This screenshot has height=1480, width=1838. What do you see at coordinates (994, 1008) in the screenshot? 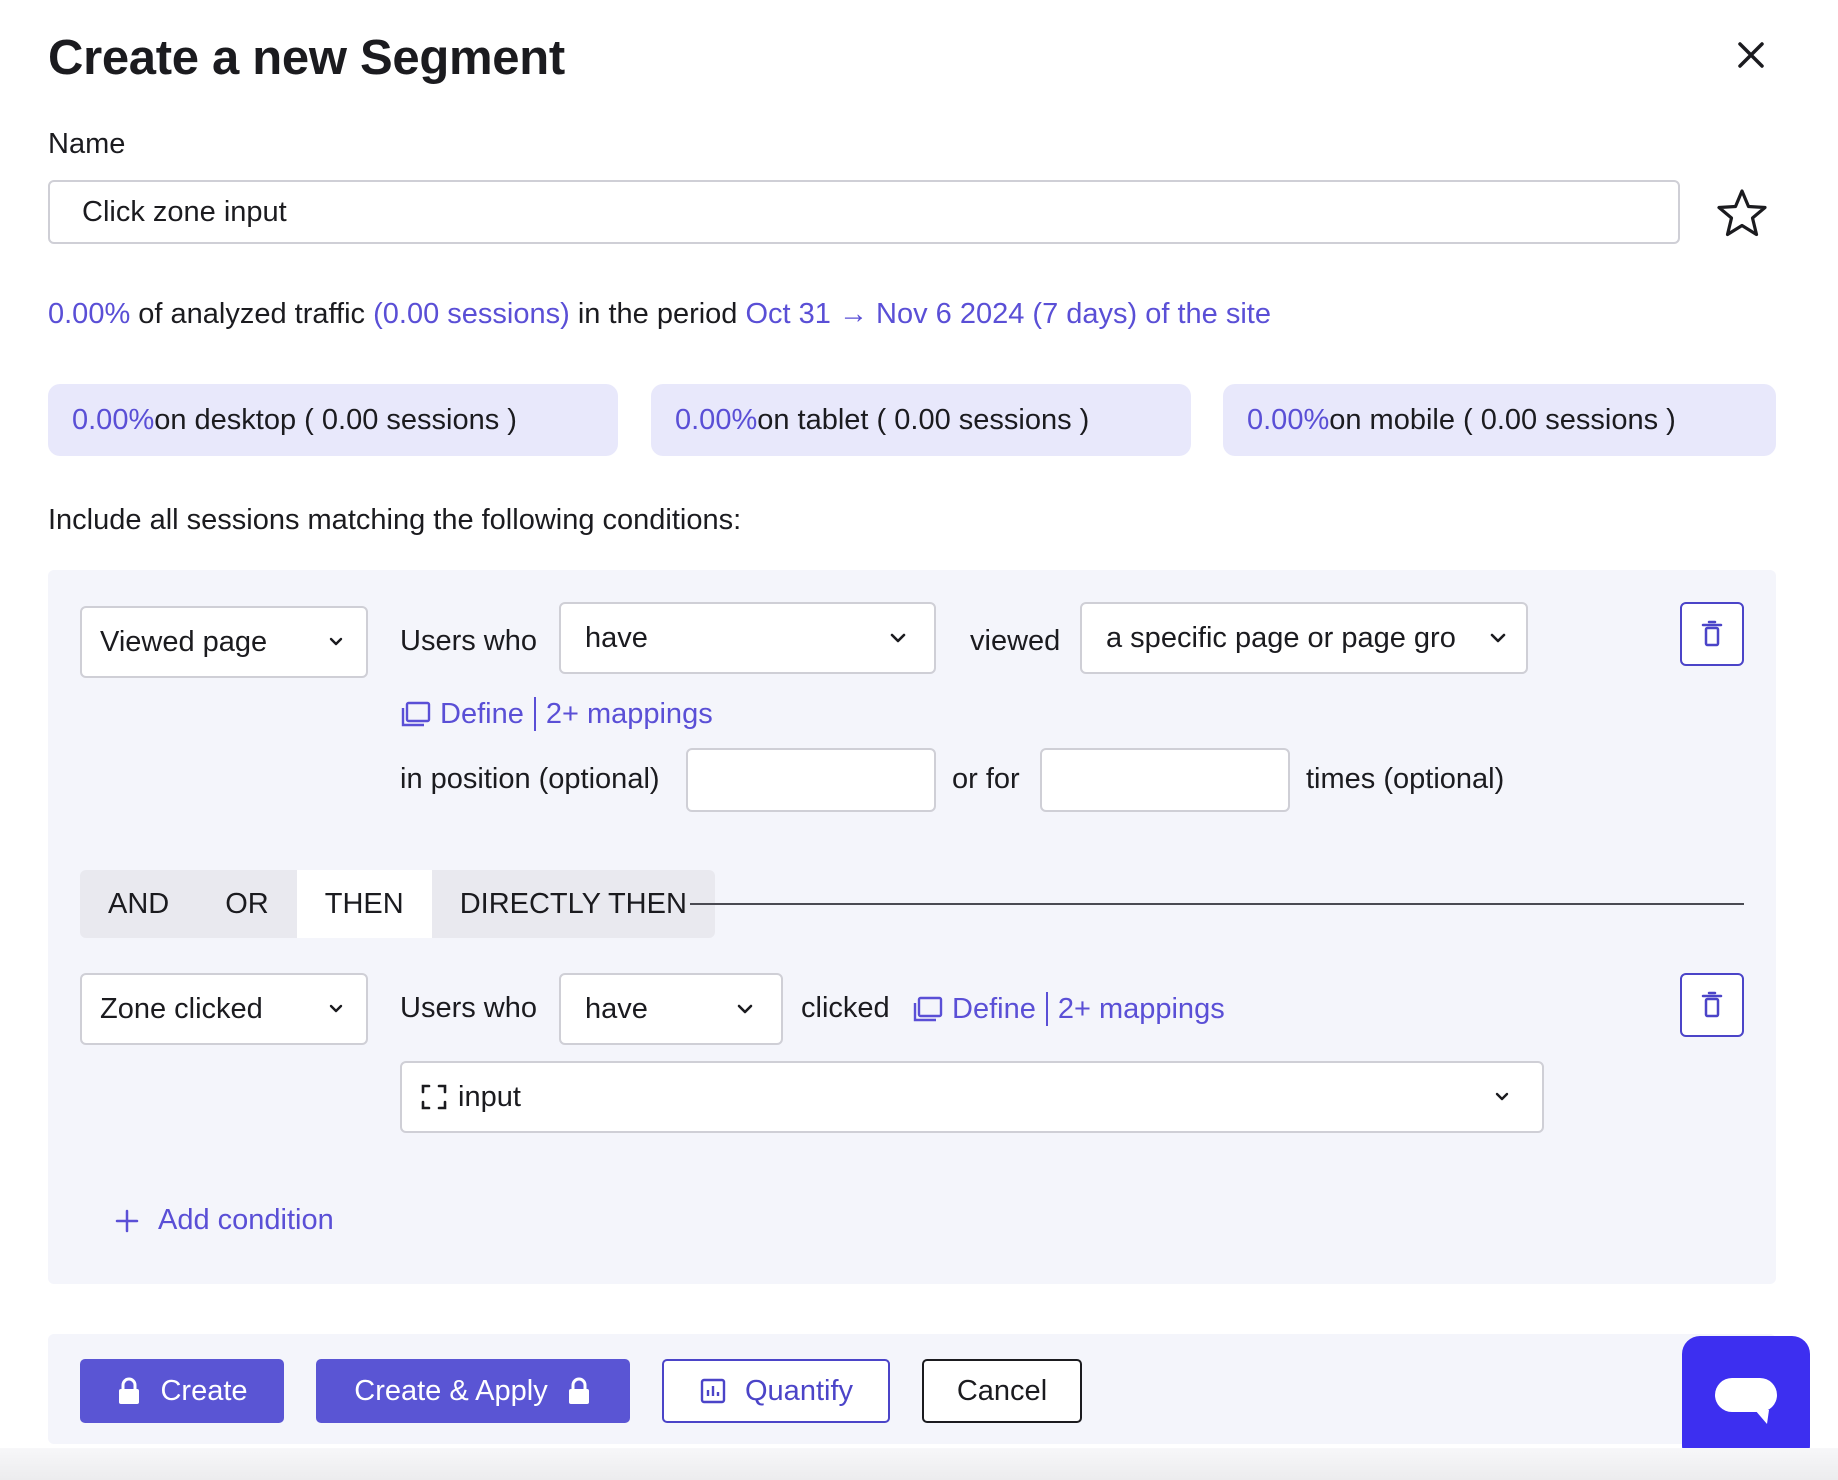
I see `condition2-define-label: Define` at bounding box center [994, 1008].